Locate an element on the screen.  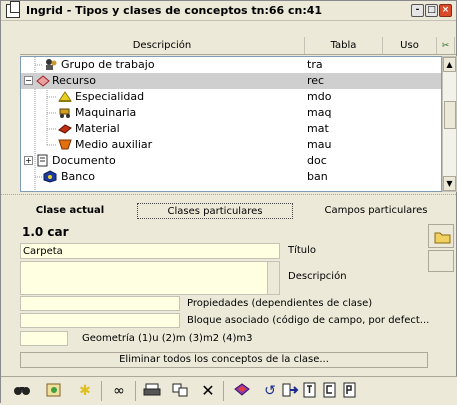
tree-item-label: Especialidad is located at coordinates (110, 96).